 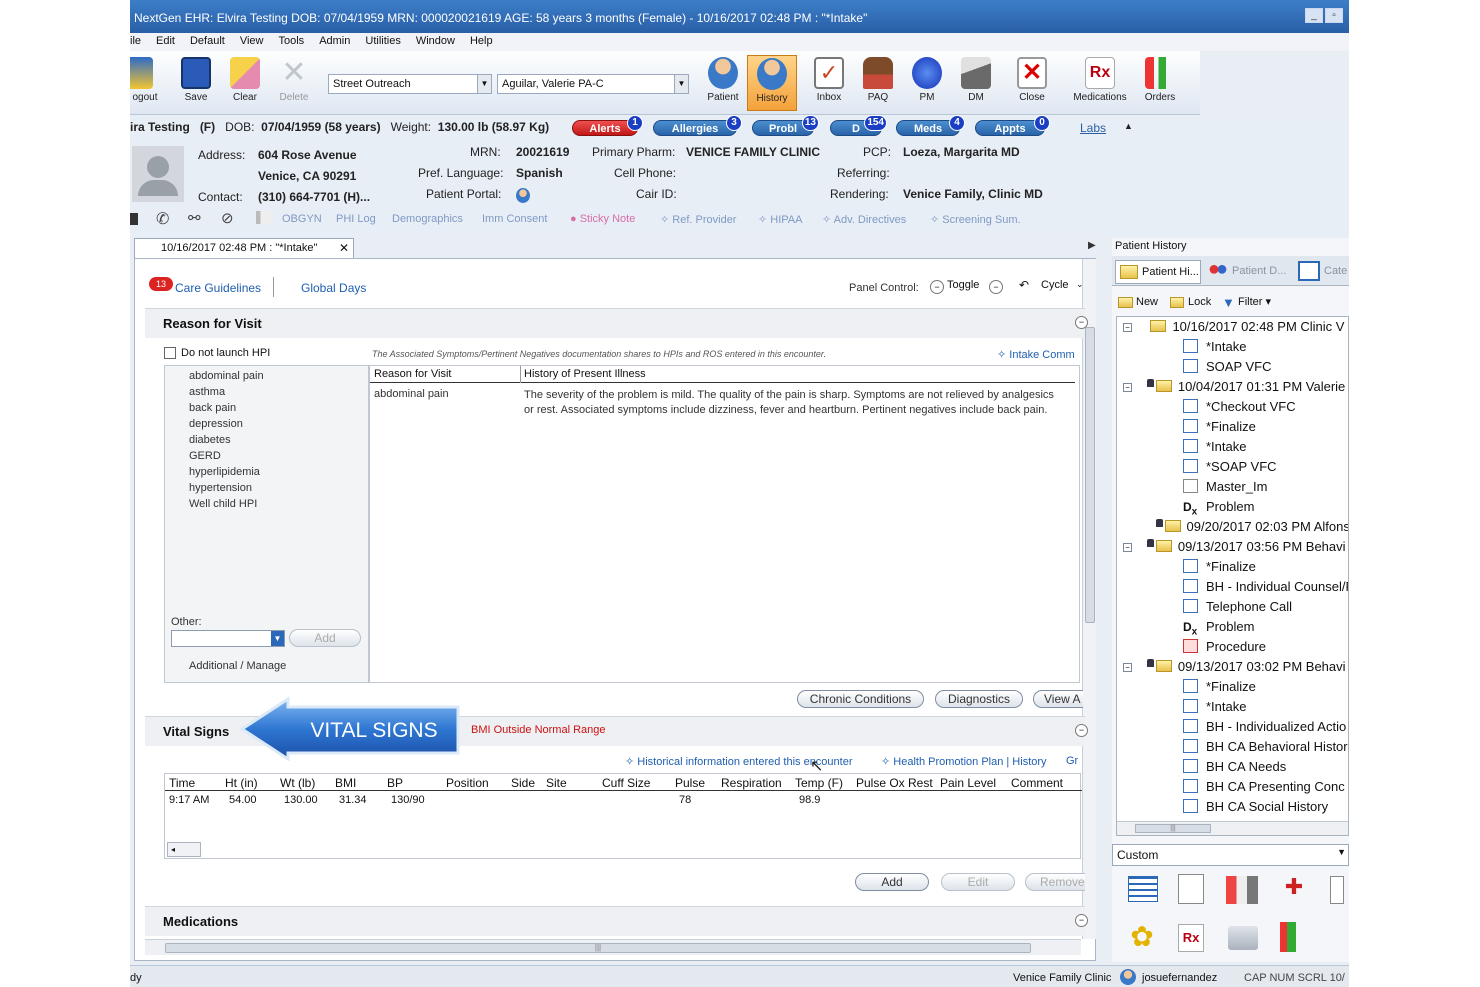 I want to click on tree-document: Telephone Call, so click(x=1237, y=609).